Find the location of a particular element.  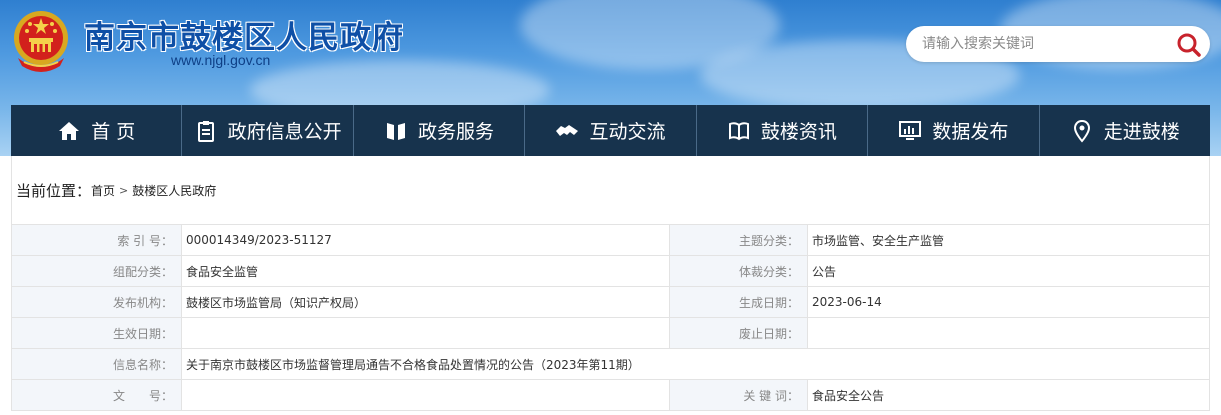

meta-label-created: 生成日期： is located at coordinates (738, 302).